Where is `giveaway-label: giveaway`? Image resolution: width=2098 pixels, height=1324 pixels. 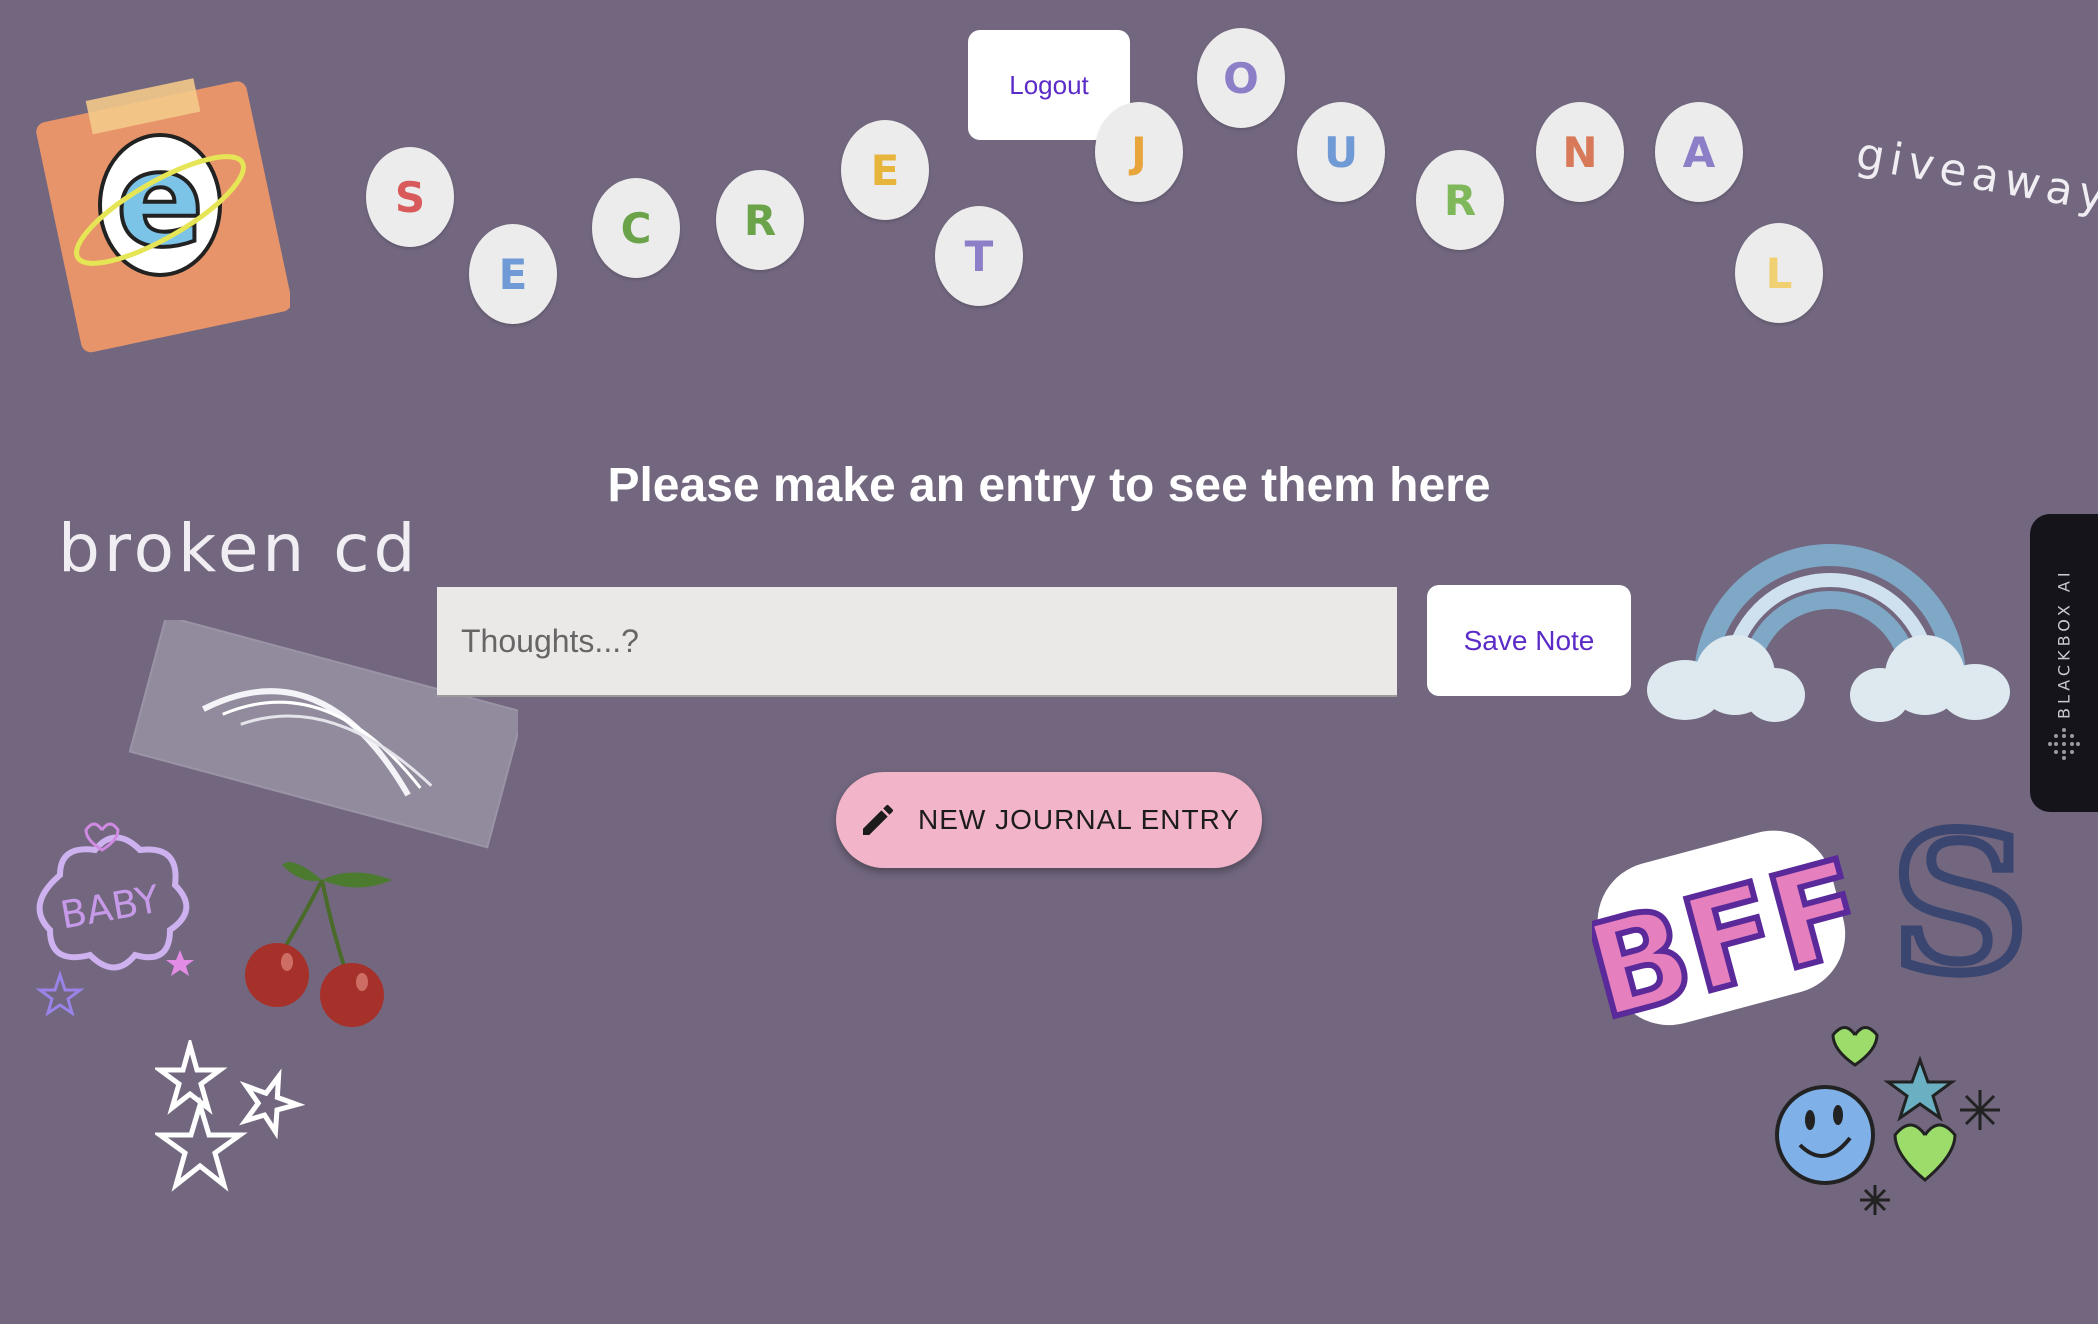 giveaway-label: giveaway is located at coordinates (1975, 175).